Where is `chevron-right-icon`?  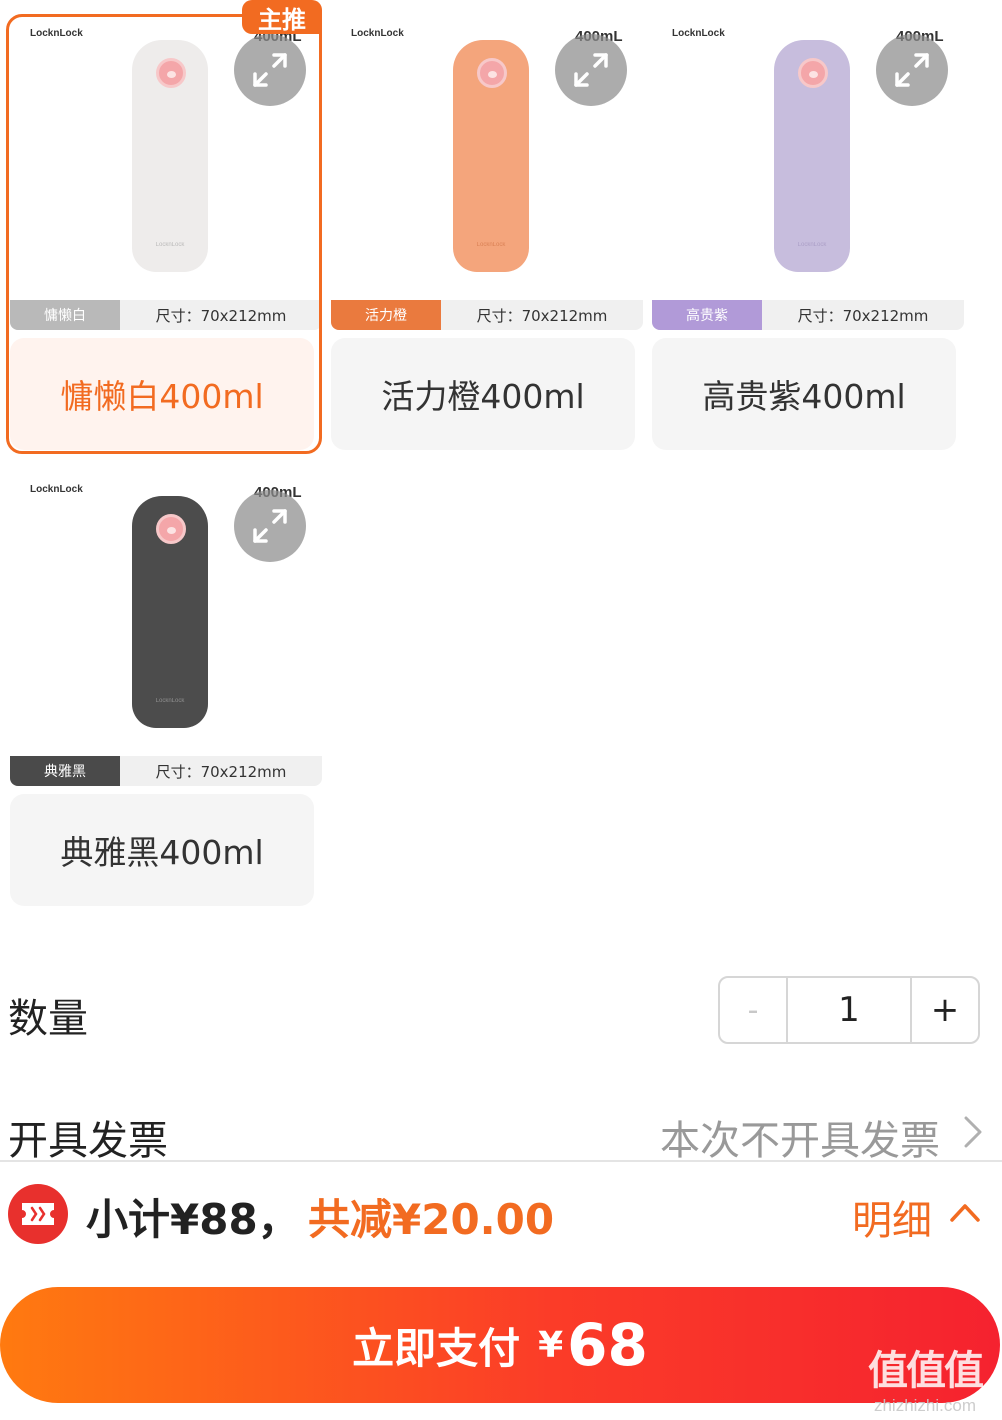
chevron-right-icon is located at coordinates (973, 1132).